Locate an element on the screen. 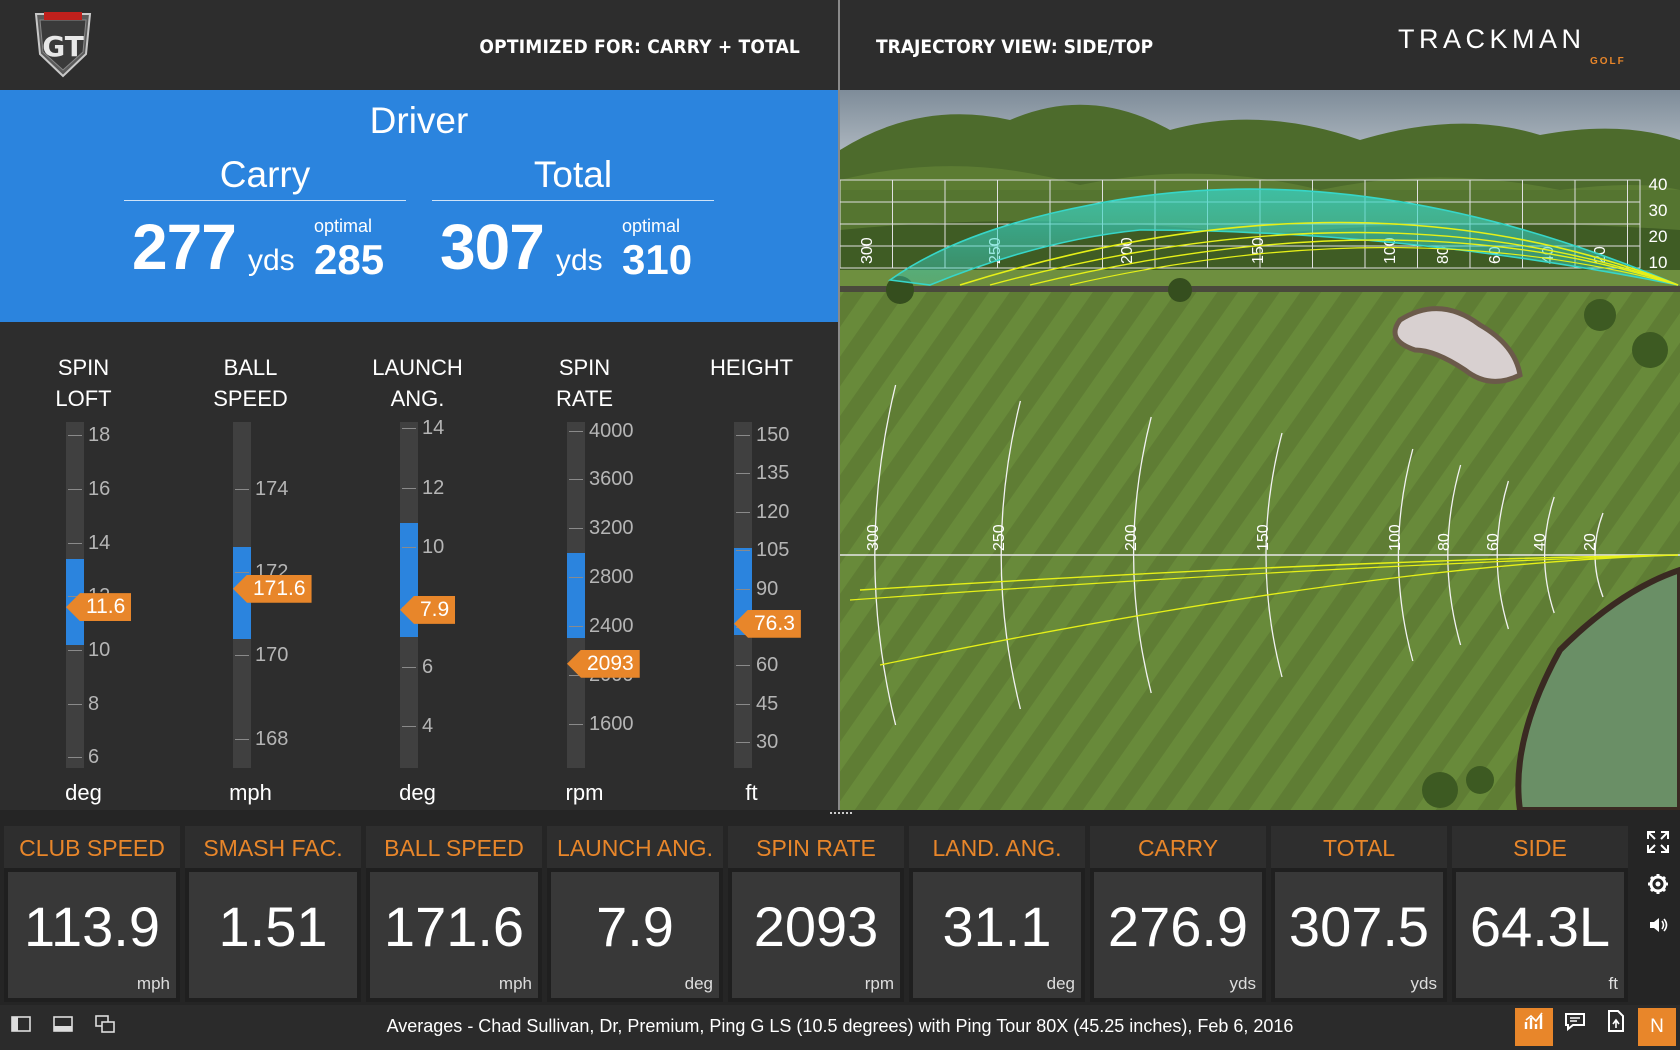  top-distance-label: 80 is located at coordinates (1444, 542).